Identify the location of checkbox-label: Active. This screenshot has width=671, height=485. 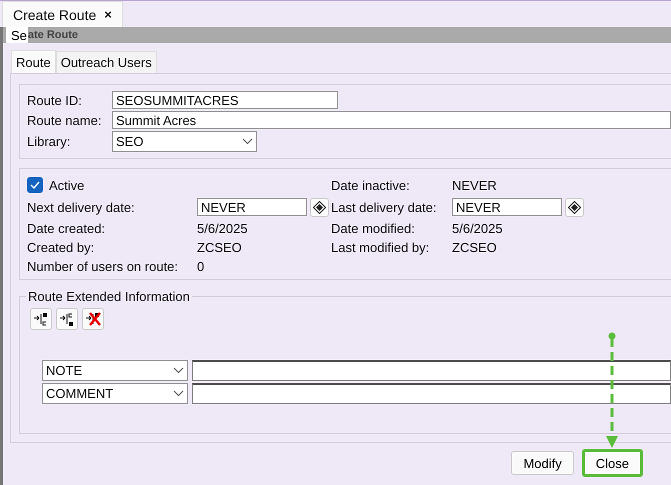
(66, 185).